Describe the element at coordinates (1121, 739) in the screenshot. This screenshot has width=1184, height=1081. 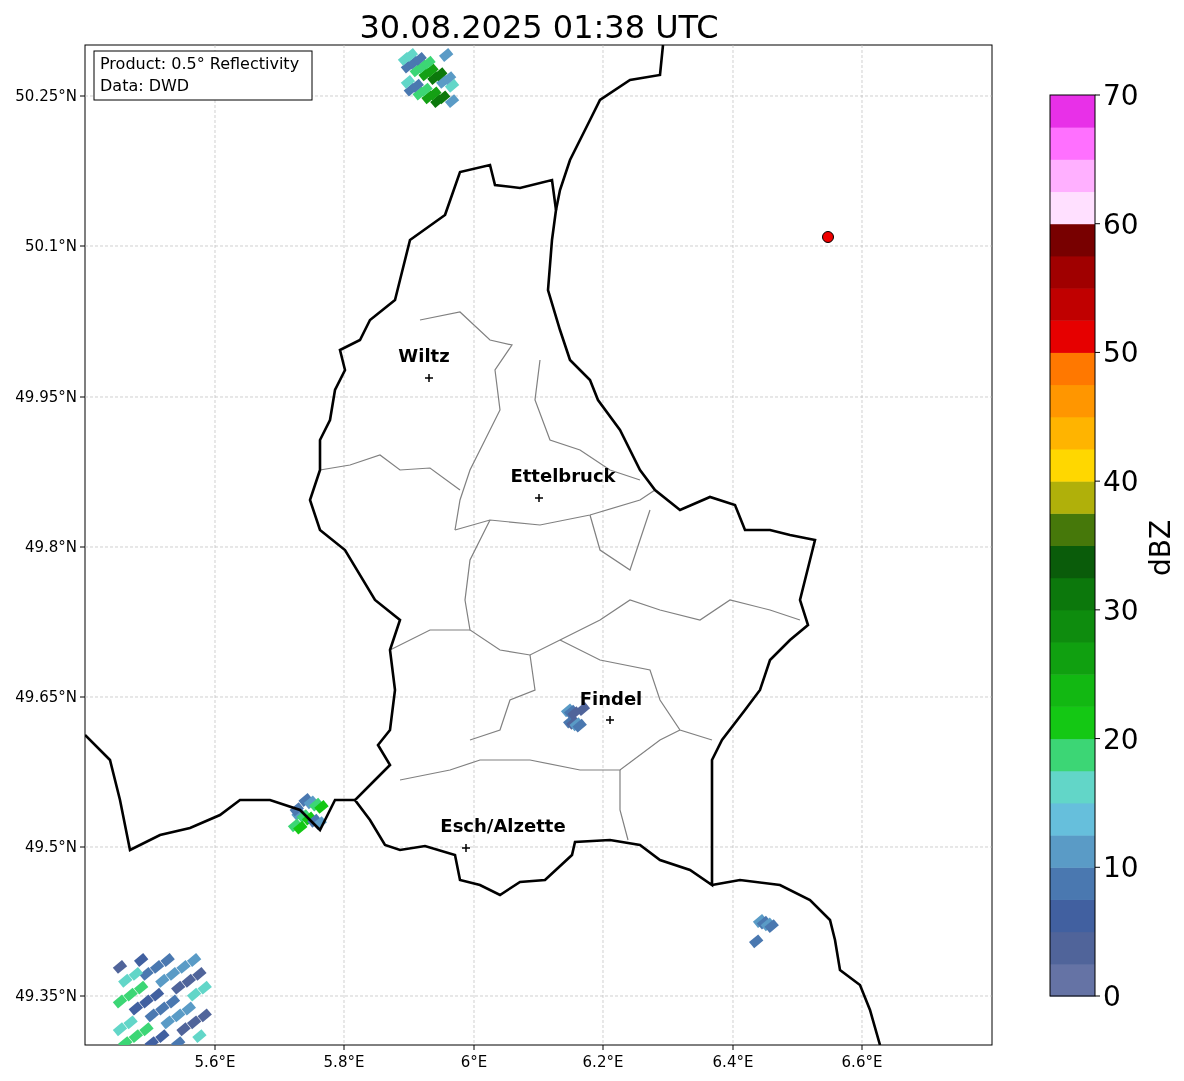
I see `colorbar-tick-label: 20` at that location.